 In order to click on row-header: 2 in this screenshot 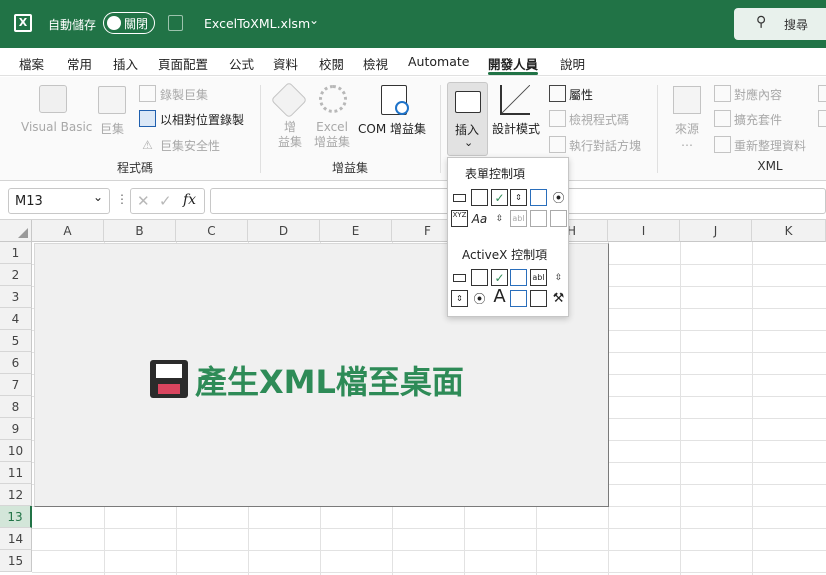, I will do `click(16, 275)`.